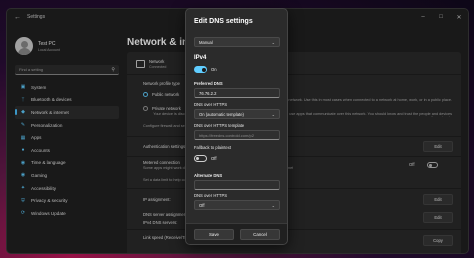  Describe the element at coordinates (208, 83) in the screenshot. I see `preferred-dns-label: Preferred DNS` at that location.